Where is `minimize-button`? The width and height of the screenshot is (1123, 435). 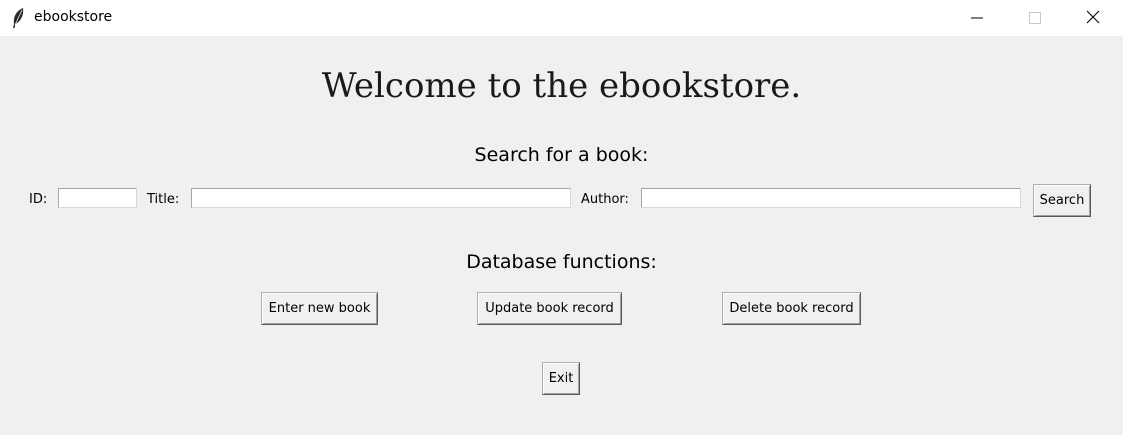
minimize-button is located at coordinates (977, 18).